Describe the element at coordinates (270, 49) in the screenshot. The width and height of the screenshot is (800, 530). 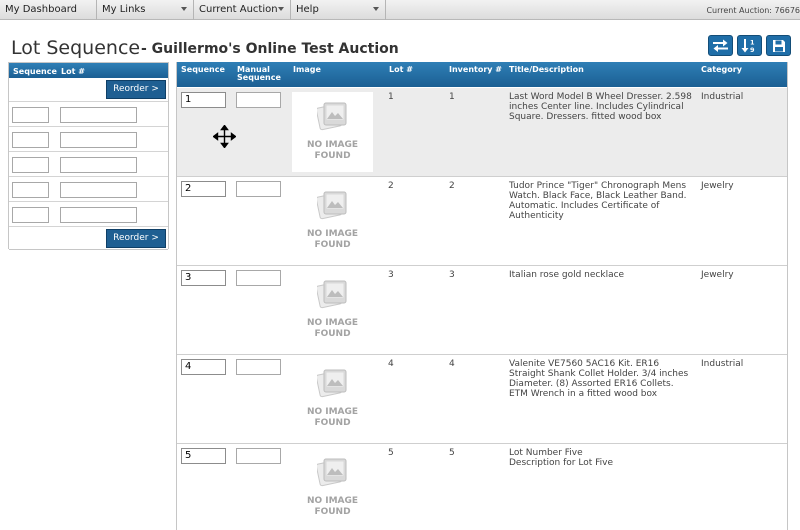
I see `page-subtitle: - Guillermo's Online Test Auction` at that location.